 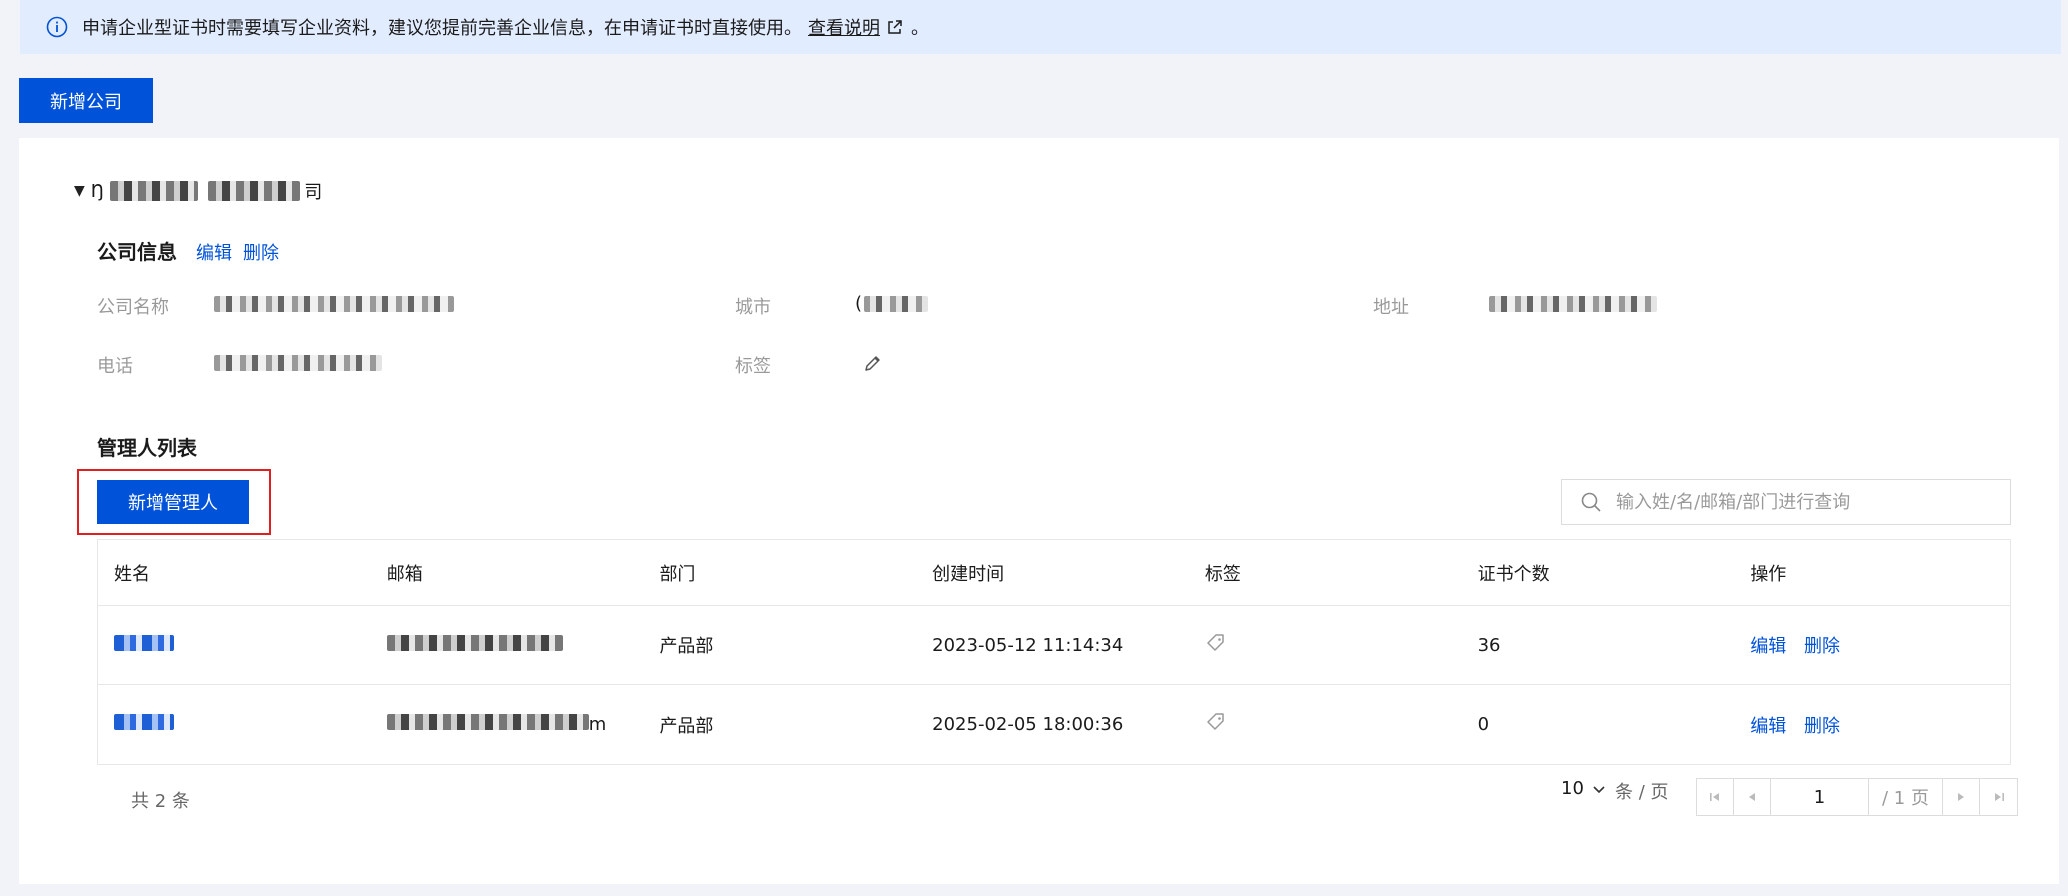 I want to click on company-name-prefix: Ŋ, so click(x=97, y=191).